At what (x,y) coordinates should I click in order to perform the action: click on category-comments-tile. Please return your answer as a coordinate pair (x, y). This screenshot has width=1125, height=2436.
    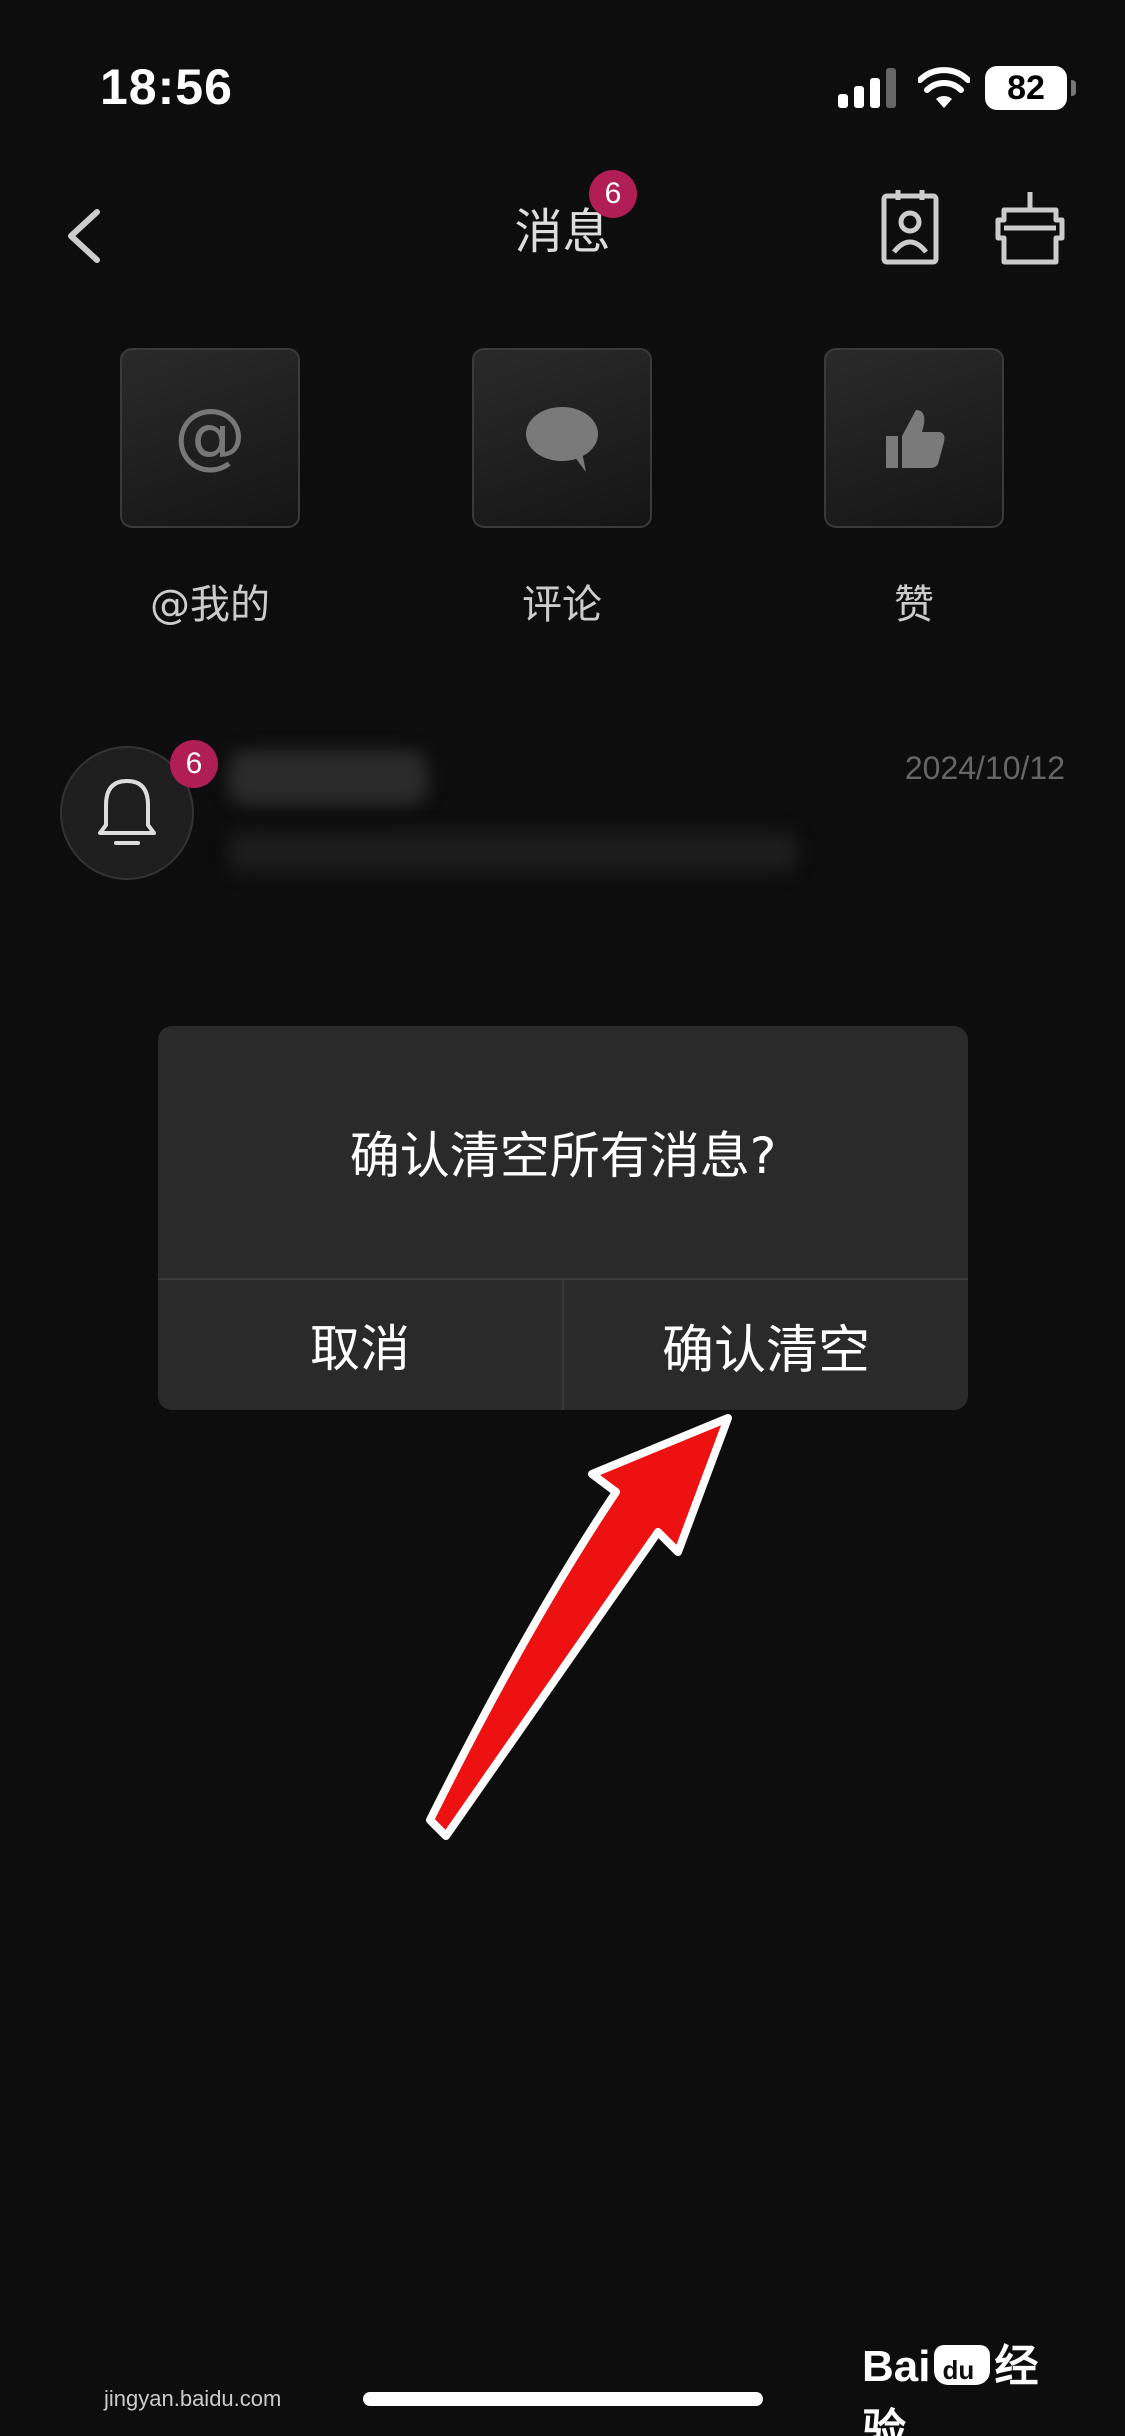
    Looking at the image, I should click on (562, 438).